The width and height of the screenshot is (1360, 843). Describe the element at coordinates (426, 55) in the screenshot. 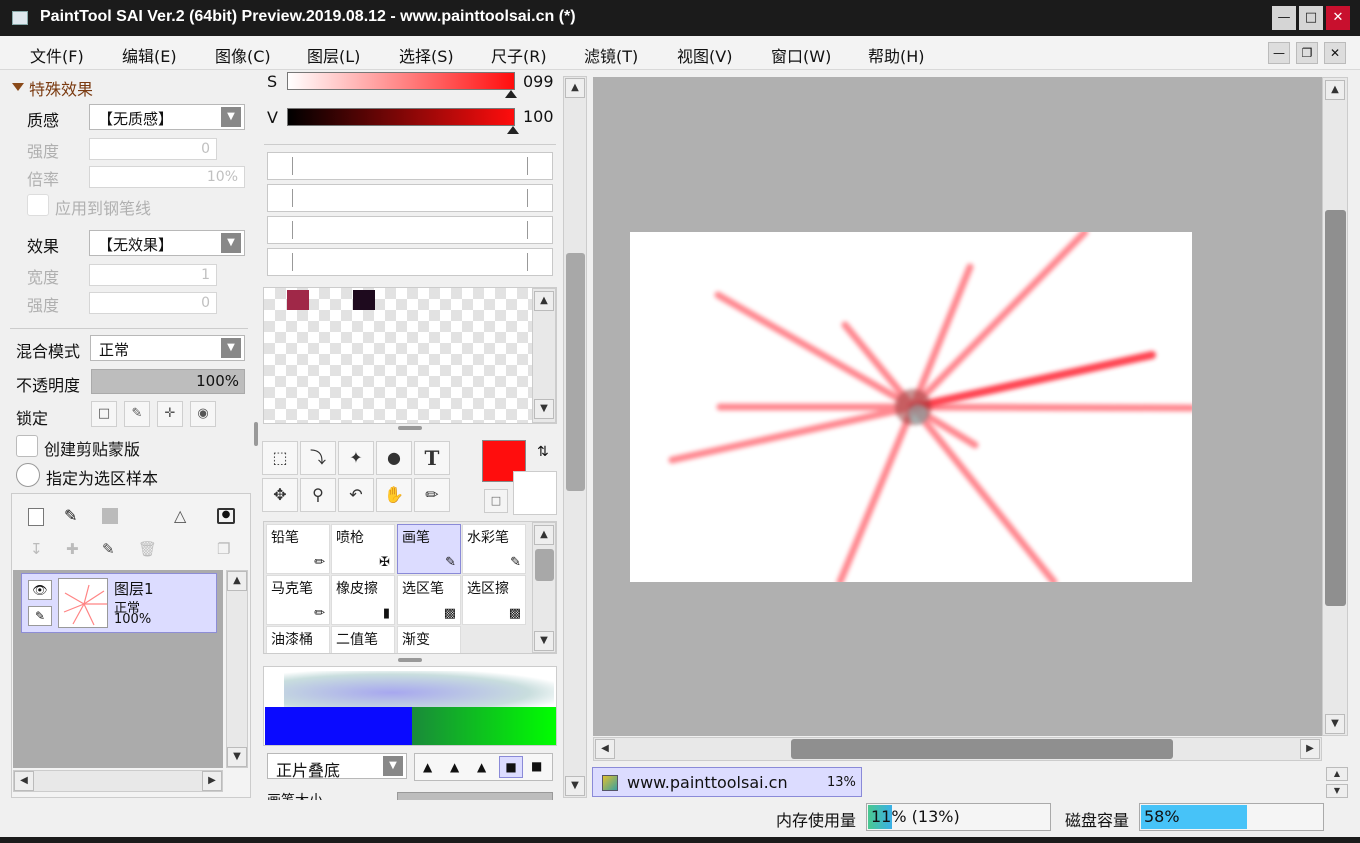

I see `menu-select: 选择(S)` at that location.